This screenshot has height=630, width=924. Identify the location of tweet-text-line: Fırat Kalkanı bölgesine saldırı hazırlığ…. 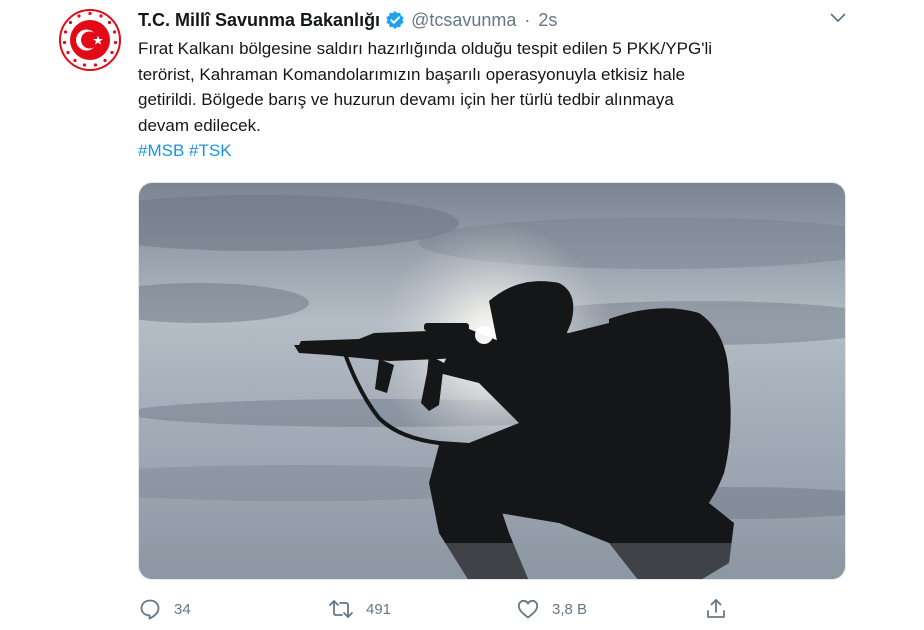
(425, 48).